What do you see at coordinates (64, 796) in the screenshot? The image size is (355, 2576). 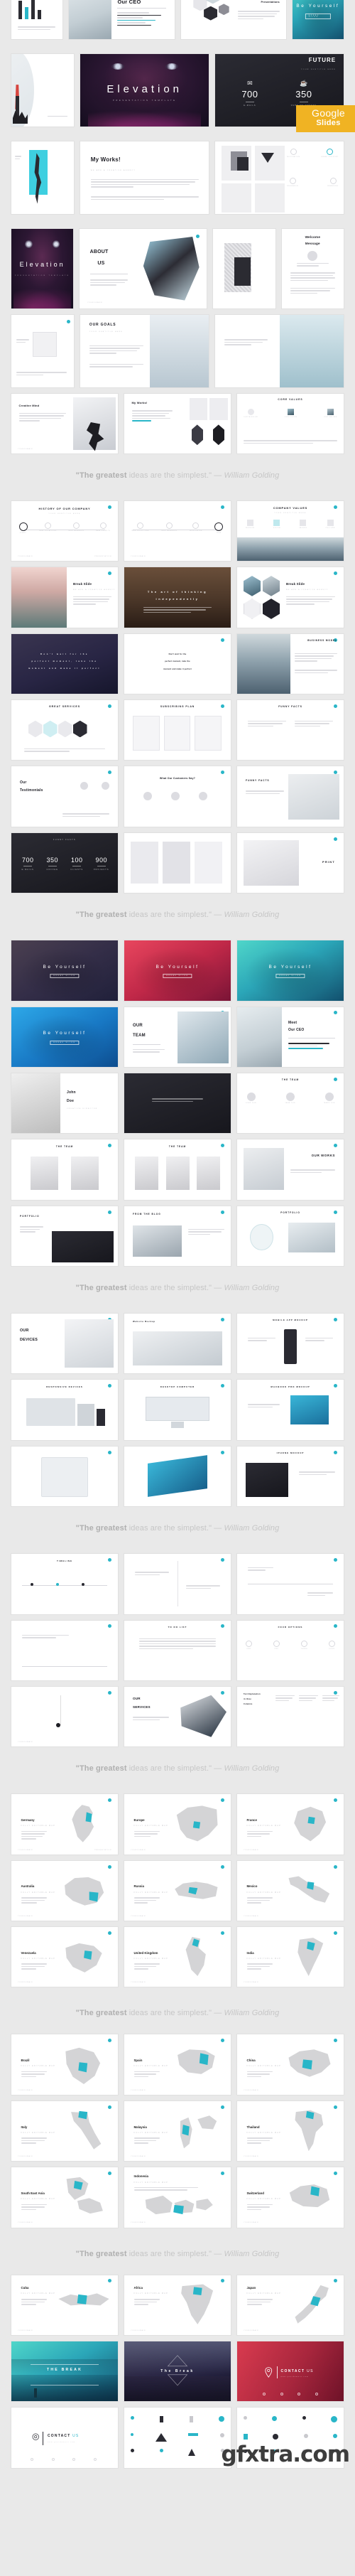 I see `slide-our-testimonials: Our Testimonials` at bounding box center [64, 796].